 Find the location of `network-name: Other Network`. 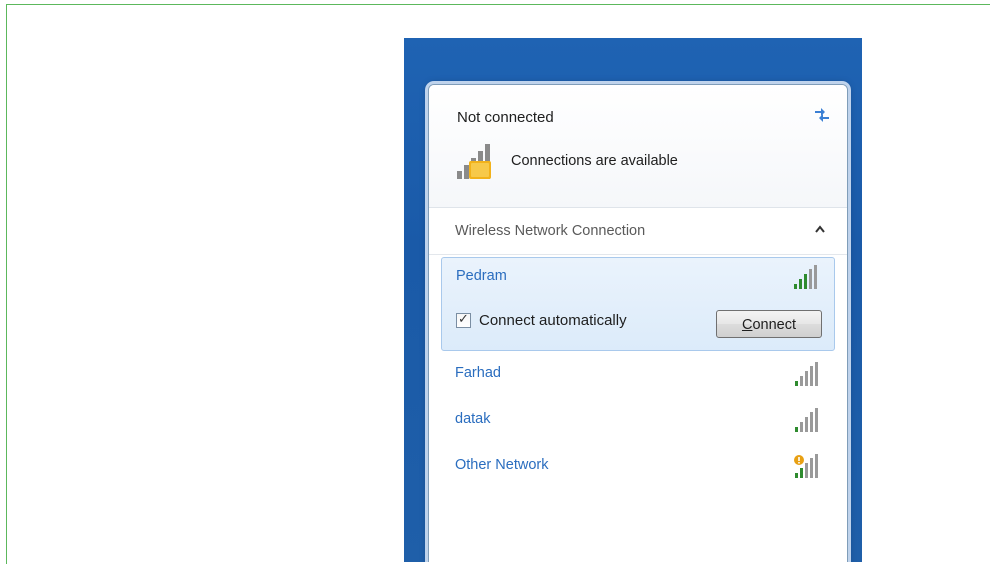

network-name: Other Network is located at coordinates (502, 465).